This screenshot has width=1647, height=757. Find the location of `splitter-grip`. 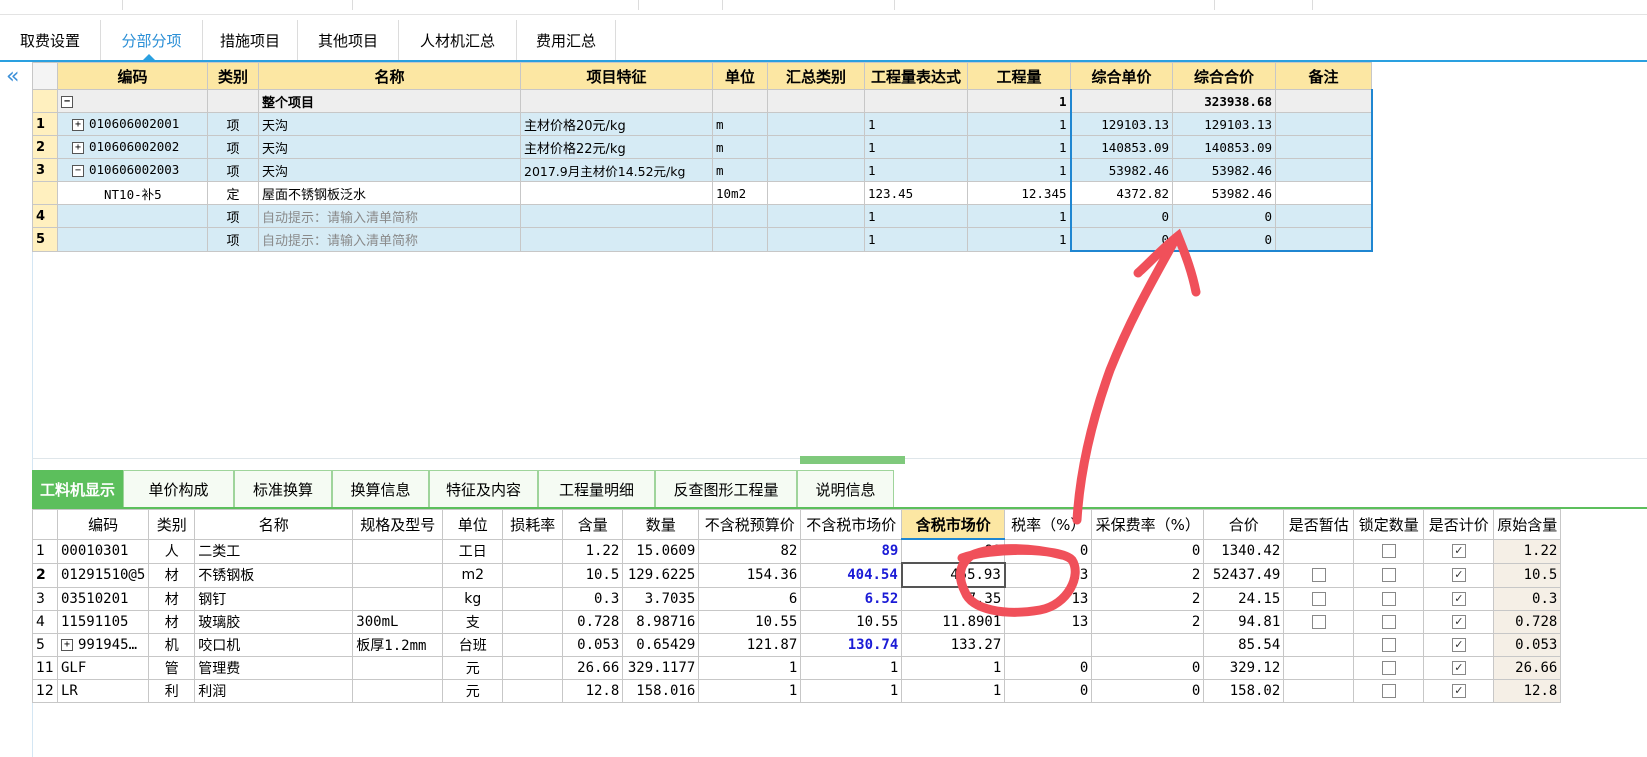

splitter-grip is located at coordinates (852, 460).